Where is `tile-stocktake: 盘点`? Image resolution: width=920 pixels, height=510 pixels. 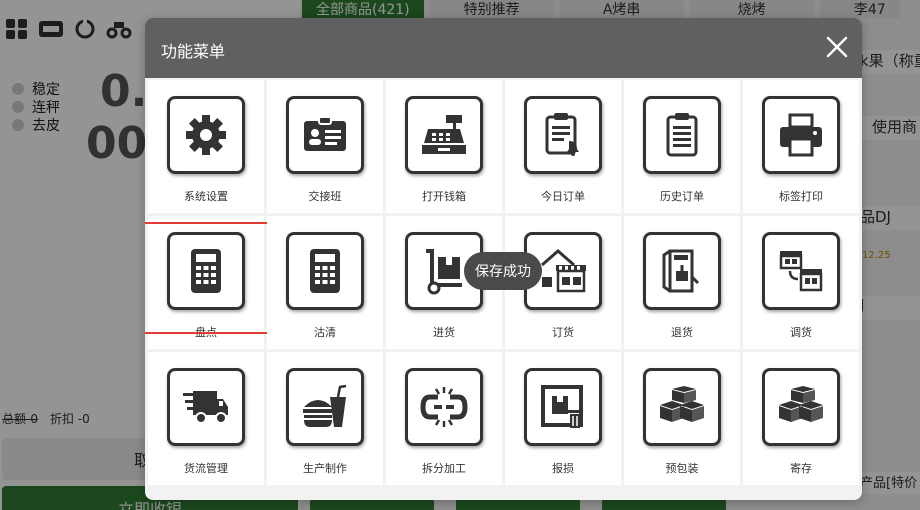 tile-stocktake: 盘点 is located at coordinates (208, 282).